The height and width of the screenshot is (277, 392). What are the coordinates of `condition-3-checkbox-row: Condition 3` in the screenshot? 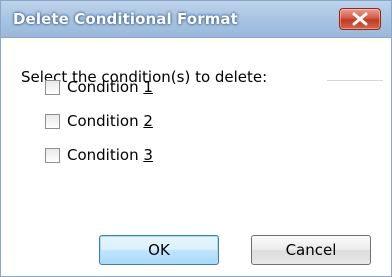 It's located at (99, 155).